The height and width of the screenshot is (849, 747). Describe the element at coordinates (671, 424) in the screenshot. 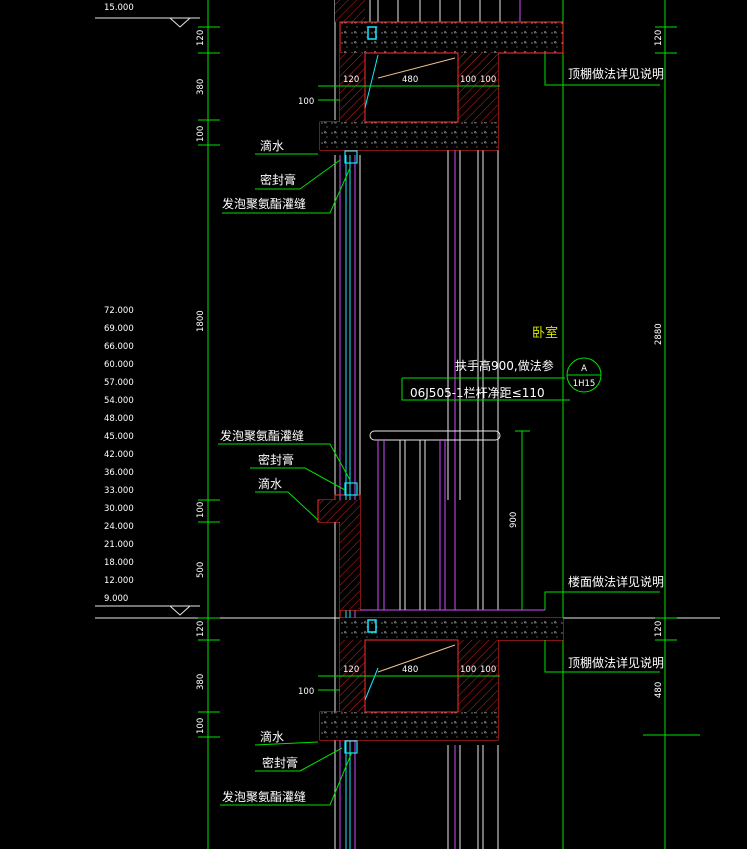

I see `right-dimension-chain: 120 2880 120 480` at that location.